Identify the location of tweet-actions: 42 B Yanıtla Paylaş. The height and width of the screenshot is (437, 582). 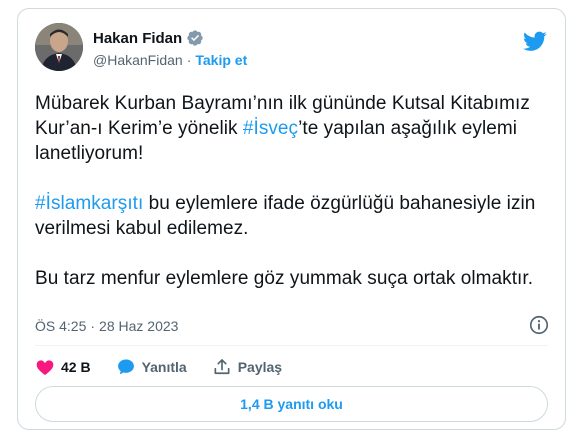
(171, 367).